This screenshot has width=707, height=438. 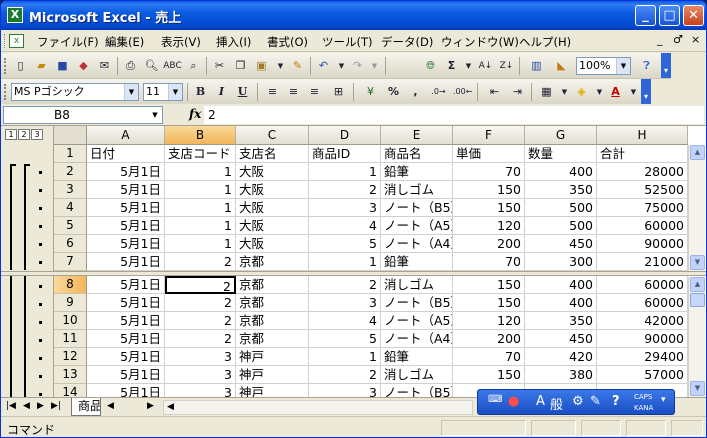 What do you see at coordinates (272, 92) in the screenshot?
I see `align-left-icon: ≡` at bounding box center [272, 92].